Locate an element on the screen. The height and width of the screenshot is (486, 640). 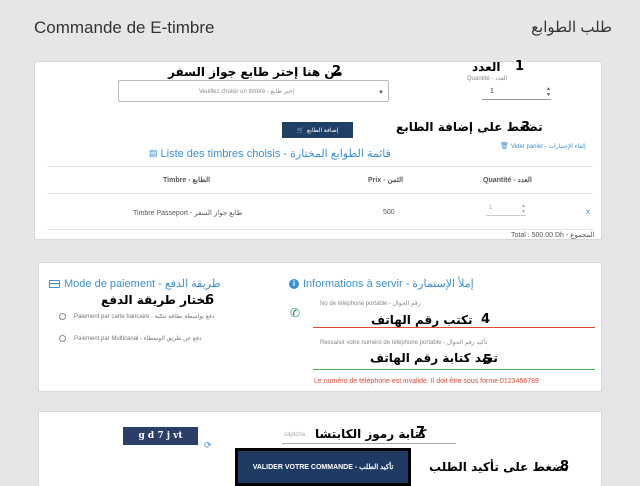
add-stamp-button-label: إضافة الطابع is located at coordinates (323, 130).